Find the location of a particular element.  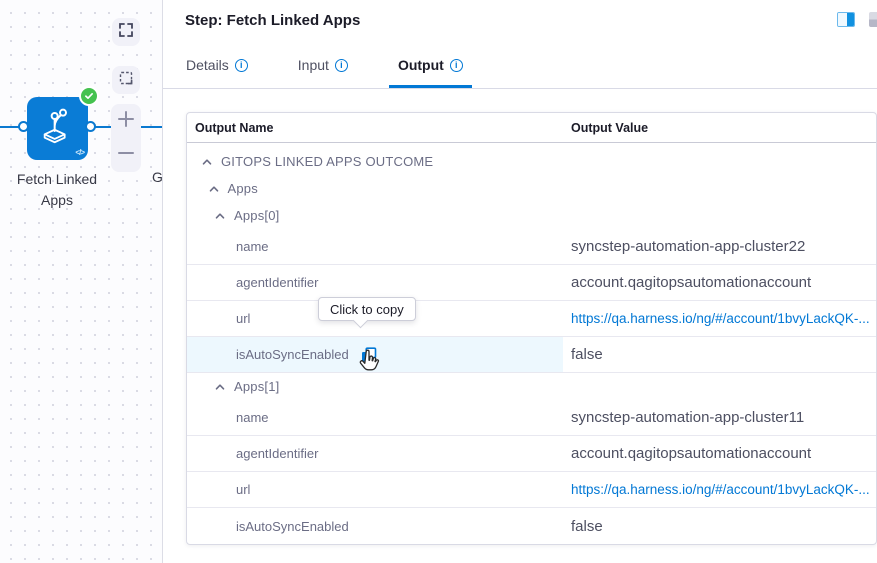

column-header-output-value: Output Value is located at coordinates (610, 127).